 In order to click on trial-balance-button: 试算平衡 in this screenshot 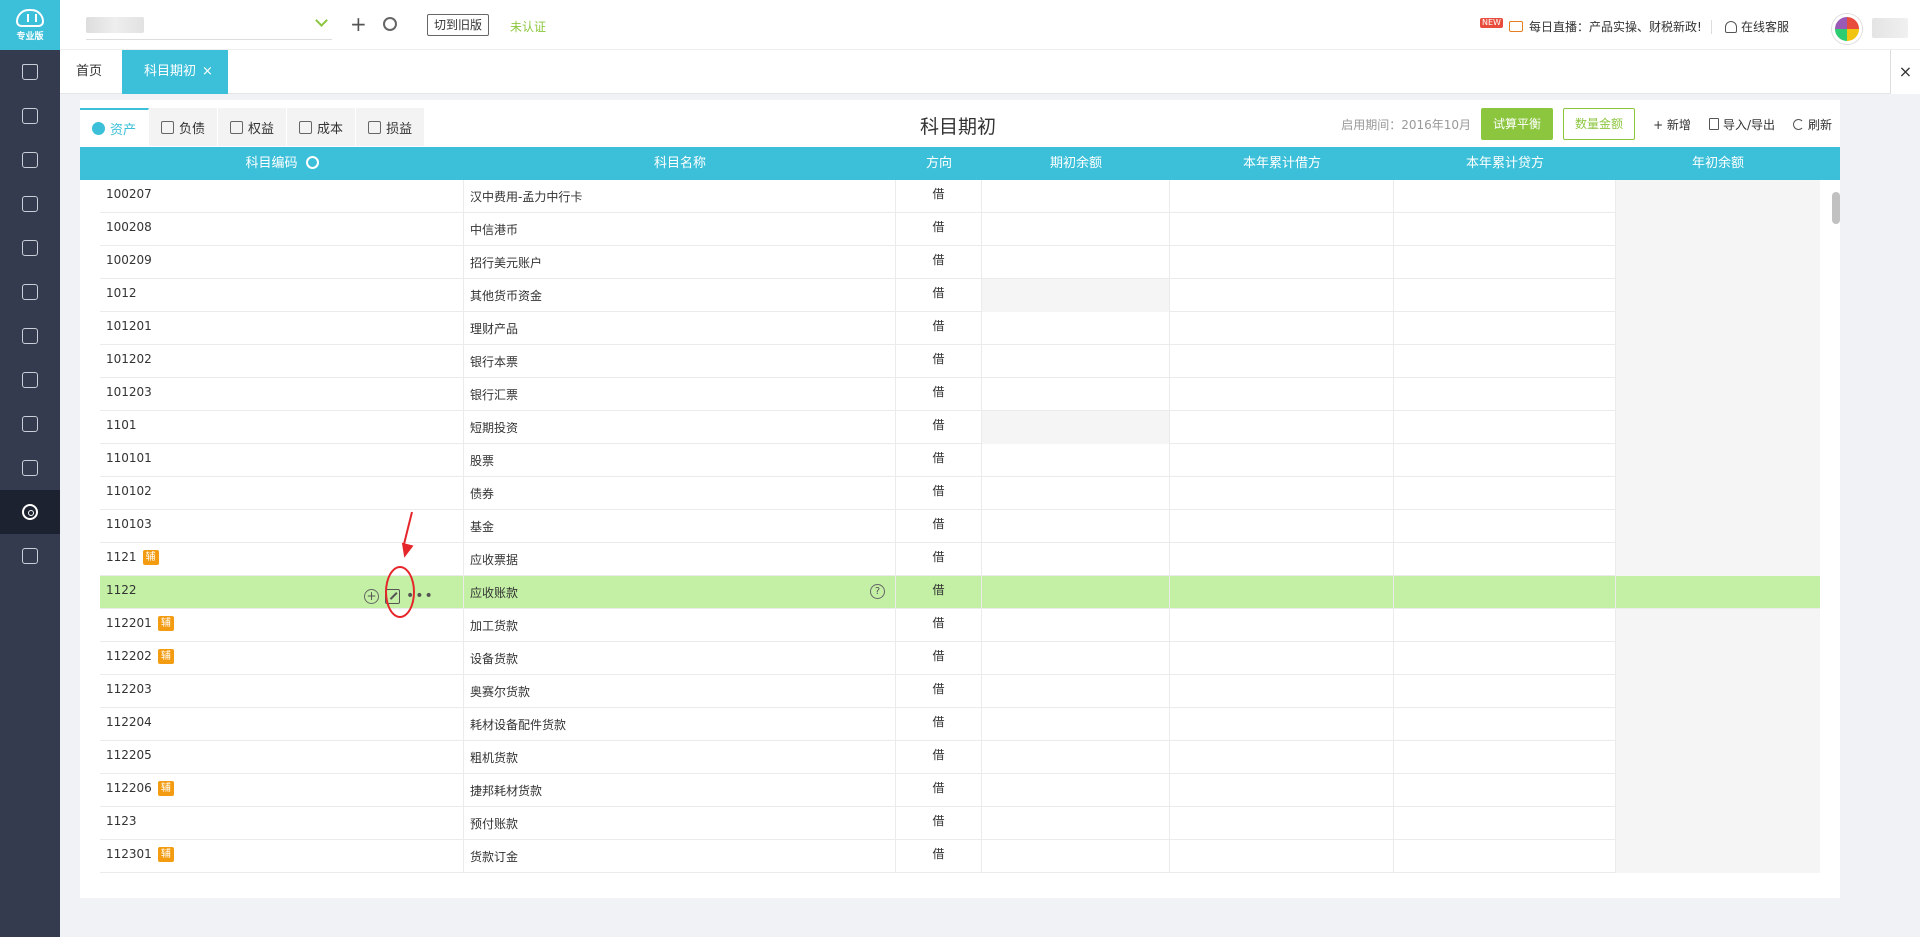, I will do `click(1517, 124)`.